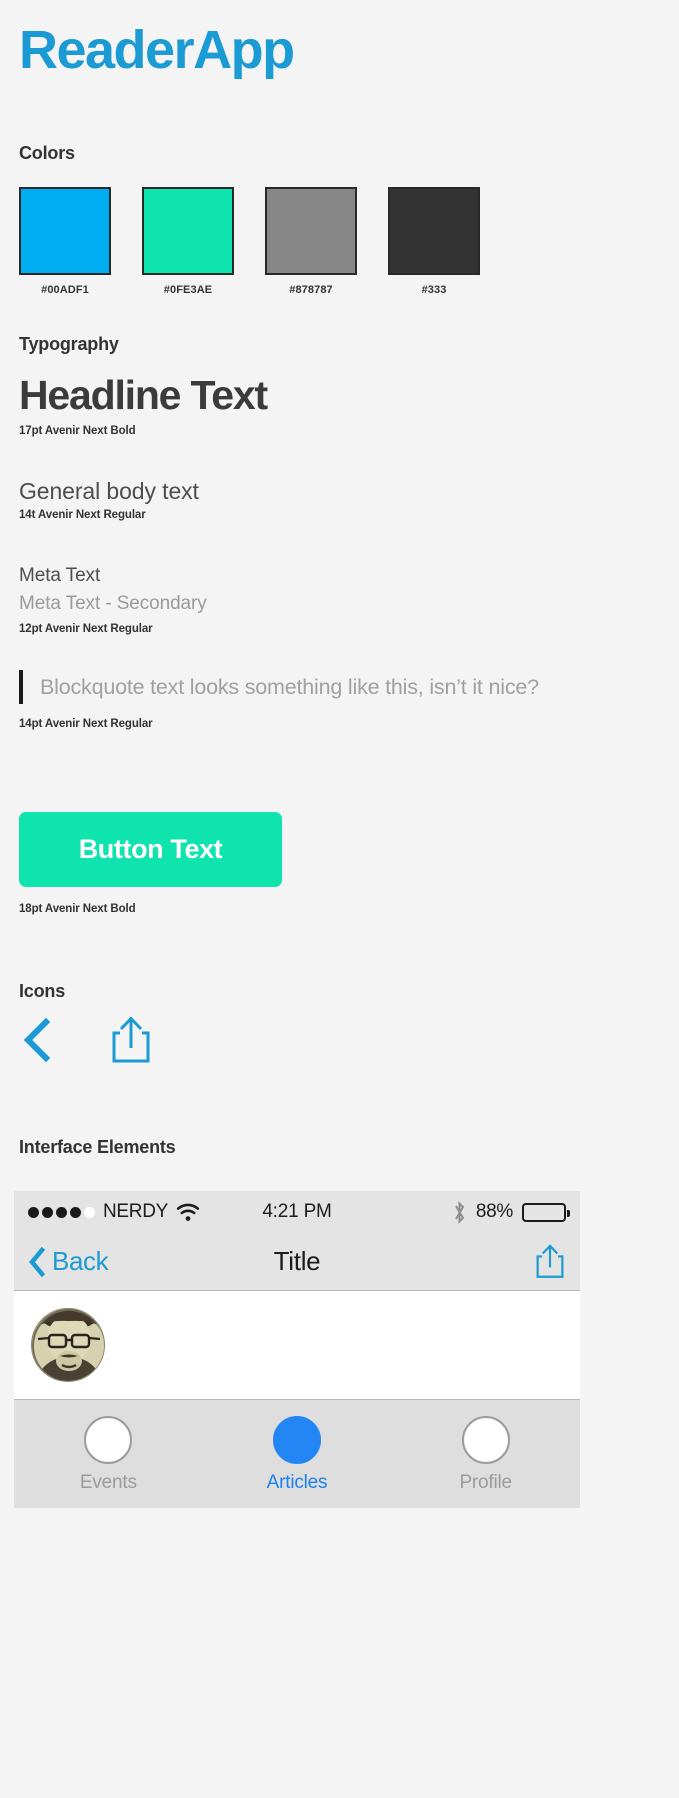  I want to click on status-bar-right: 88%, so click(511, 1212).